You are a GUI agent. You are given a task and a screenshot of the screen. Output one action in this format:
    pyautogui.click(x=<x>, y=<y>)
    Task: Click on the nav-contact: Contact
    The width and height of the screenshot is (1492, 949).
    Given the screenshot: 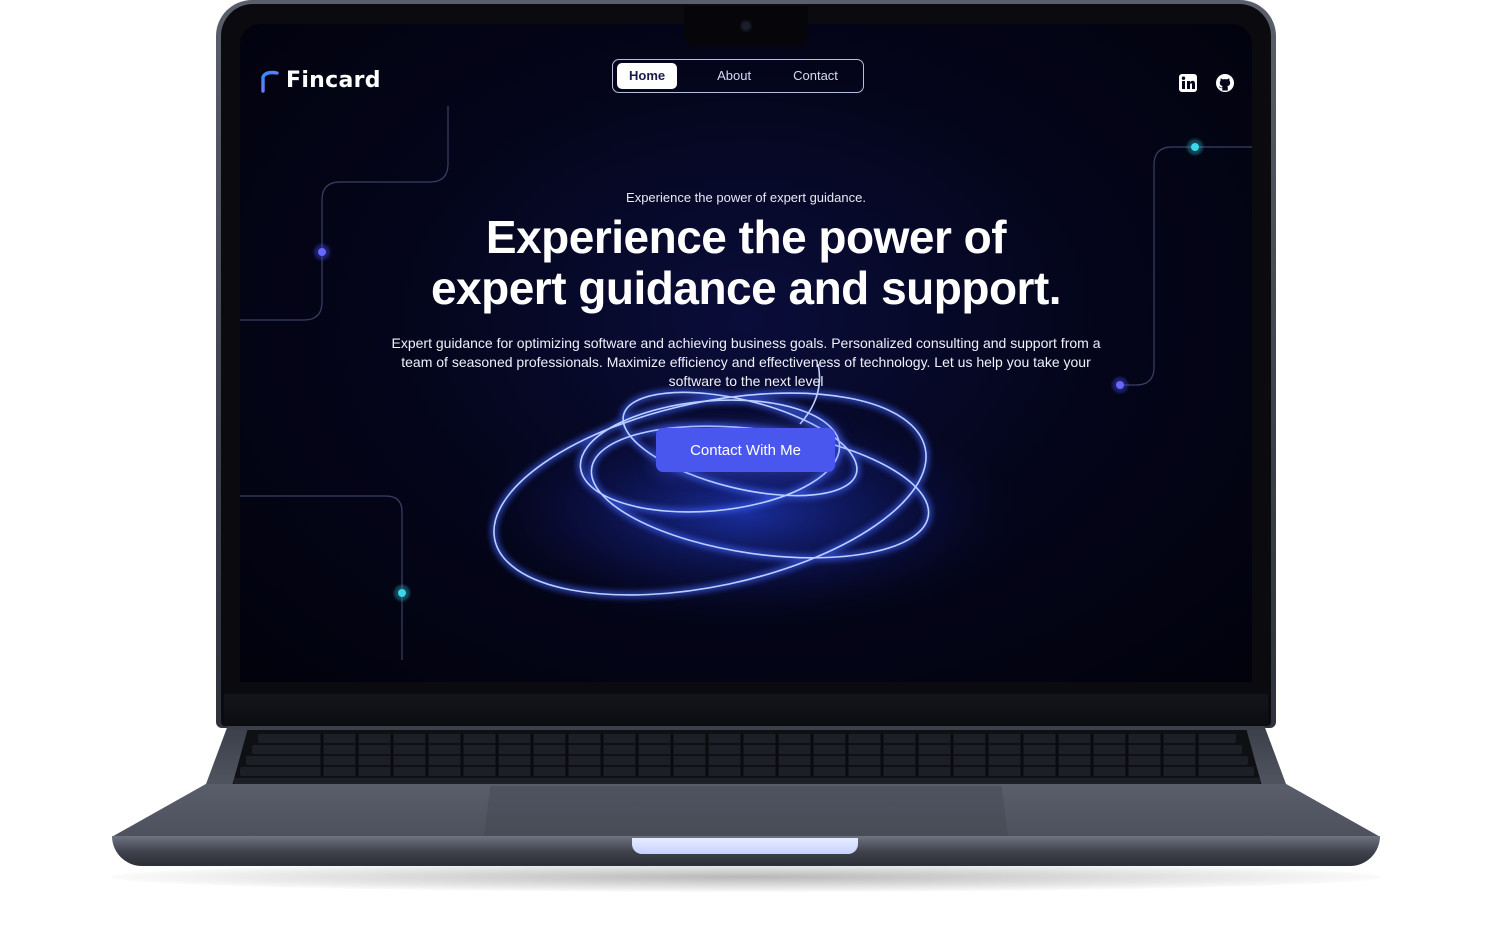 What is the action you would take?
    pyautogui.click(x=815, y=76)
    